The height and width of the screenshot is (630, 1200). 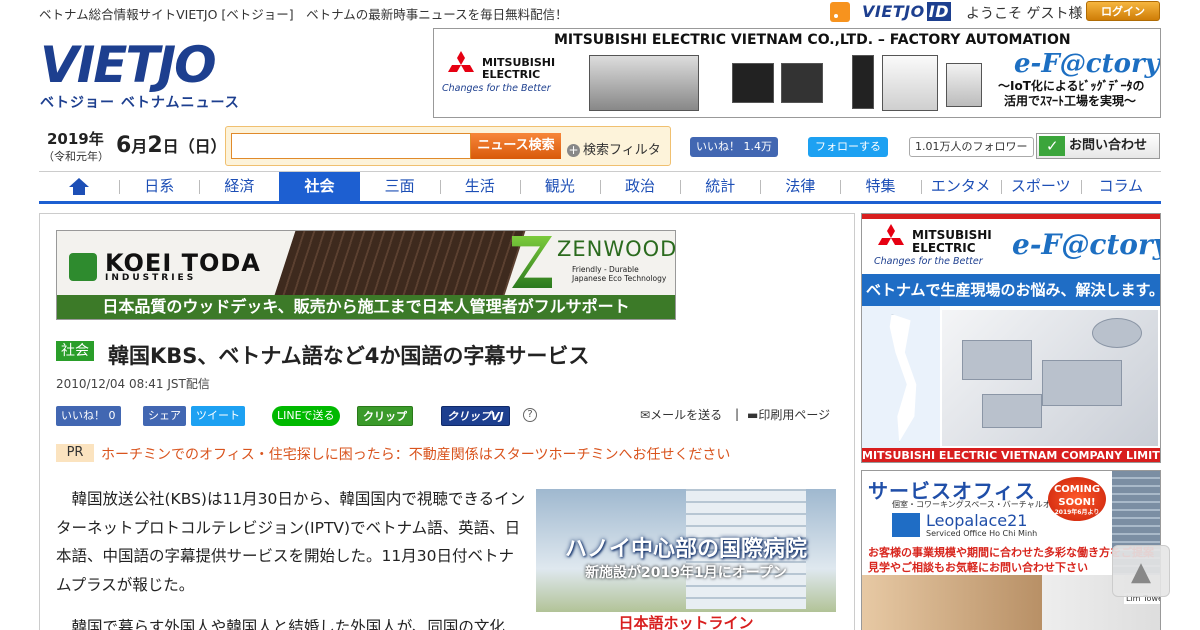 I want to click on hmi2-product-image, so click(x=802, y=83).